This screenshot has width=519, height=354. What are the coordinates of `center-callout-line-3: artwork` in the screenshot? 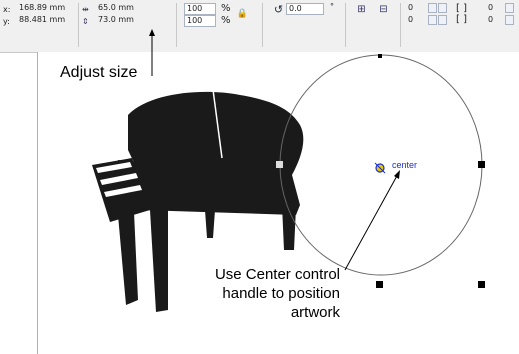 It's located at (315, 312).